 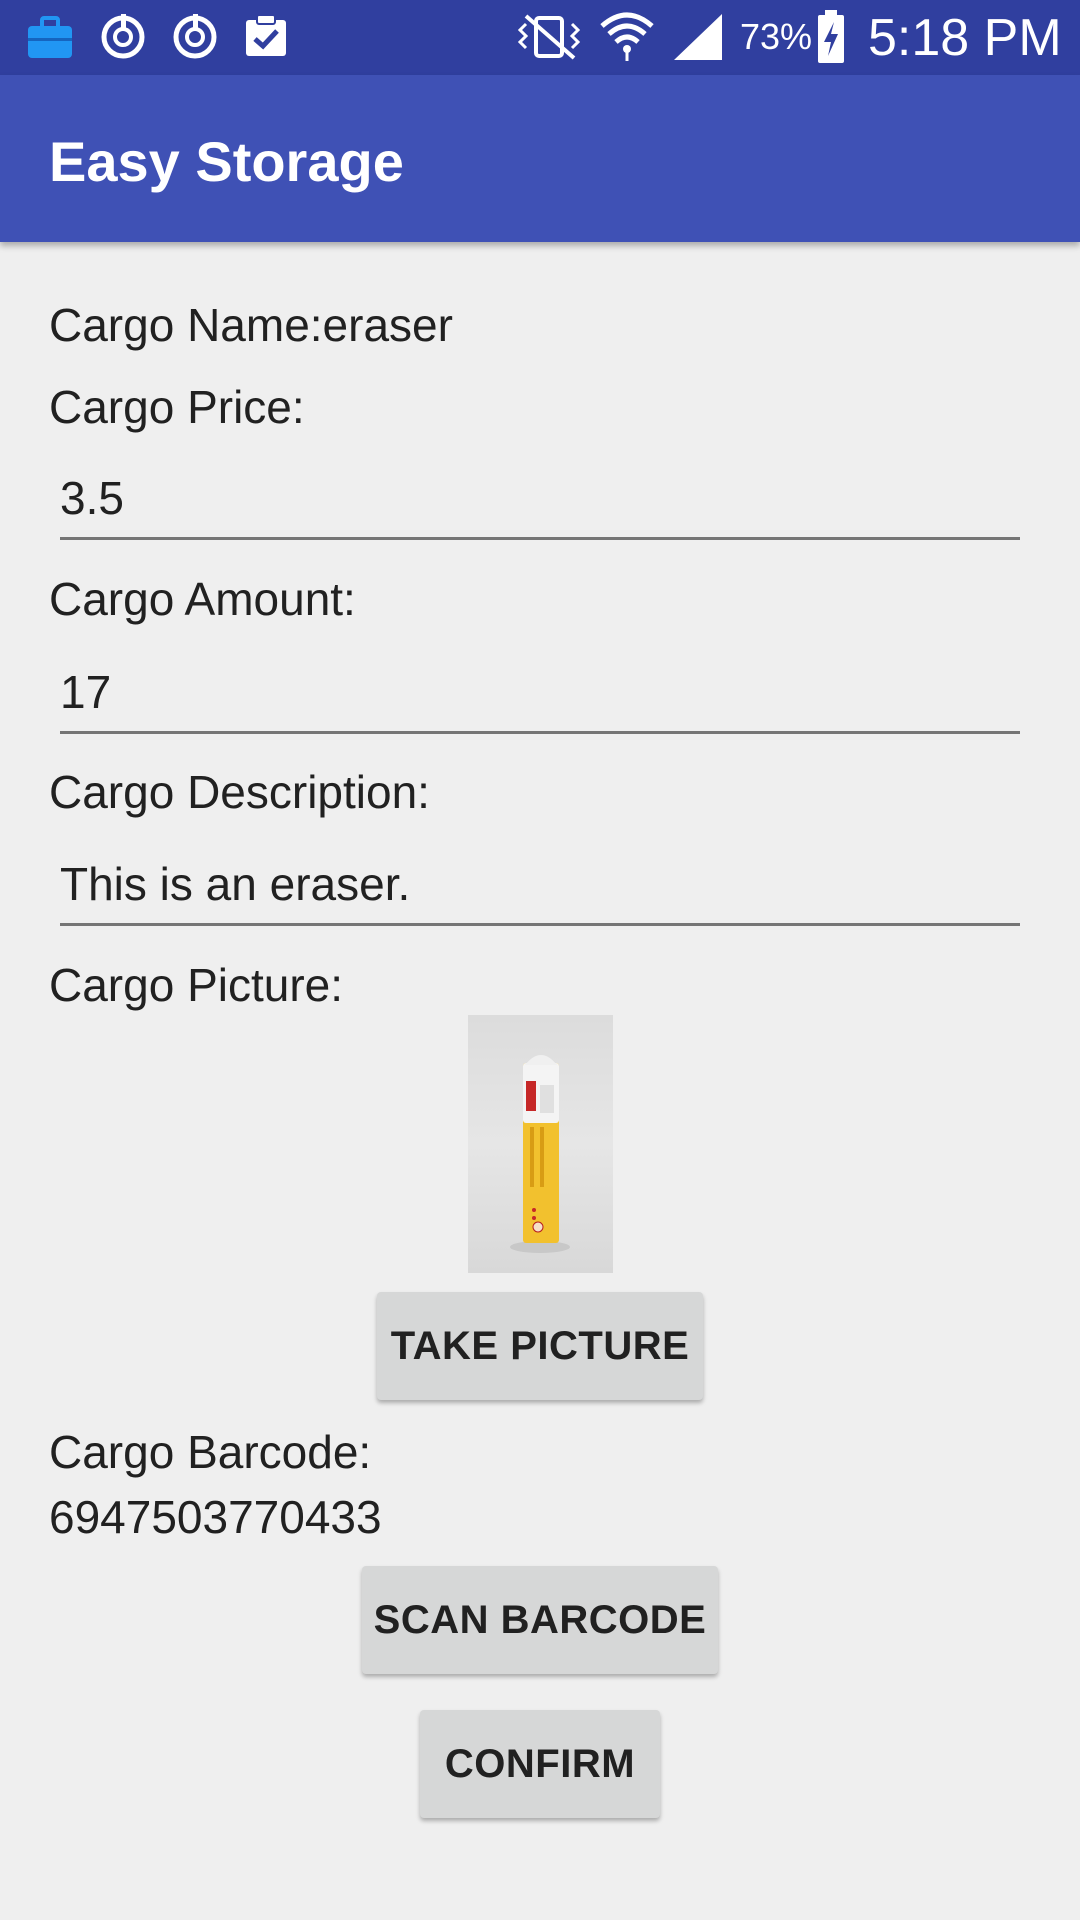 What do you see at coordinates (540, 1620) in the screenshot?
I see `scan-barcode-button: SCAN BARCODE` at bounding box center [540, 1620].